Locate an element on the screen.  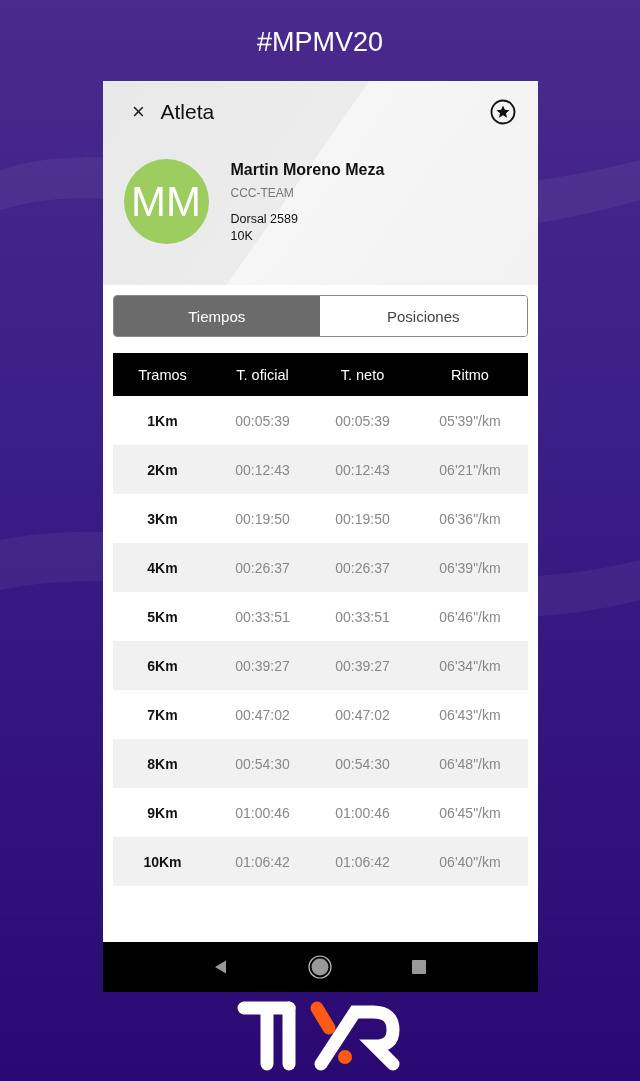
table-cell-text: 3Km is located at coordinates (162, 518).